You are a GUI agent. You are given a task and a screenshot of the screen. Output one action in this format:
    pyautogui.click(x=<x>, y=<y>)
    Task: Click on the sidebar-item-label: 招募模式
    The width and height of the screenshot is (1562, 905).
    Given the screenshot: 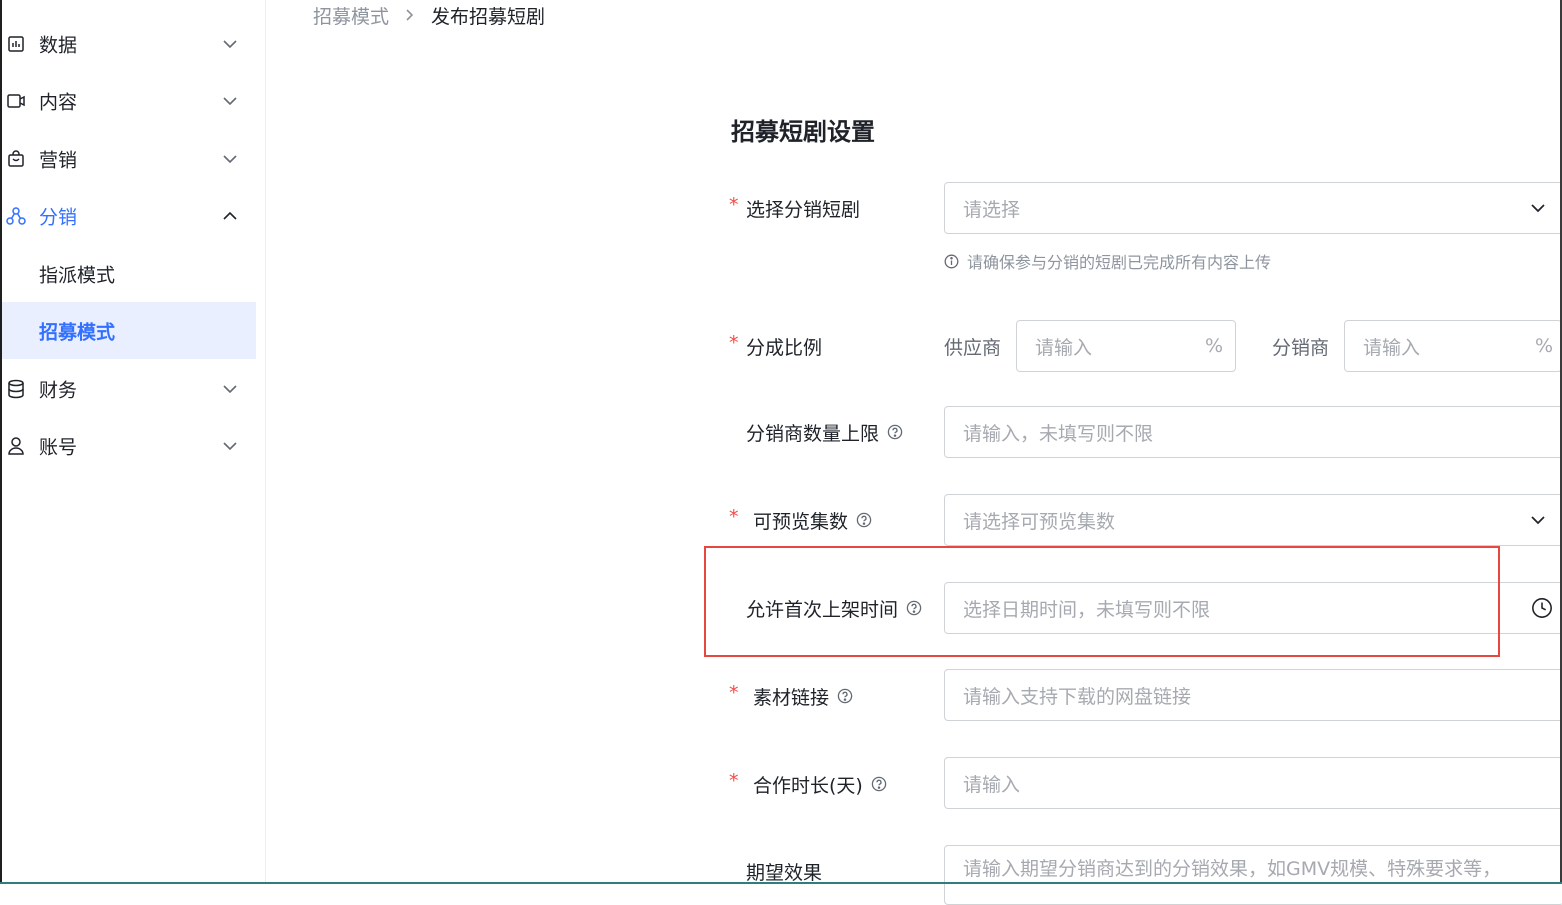 What is the action you would take?
    pyautogui.click(x=77, y=330)
    